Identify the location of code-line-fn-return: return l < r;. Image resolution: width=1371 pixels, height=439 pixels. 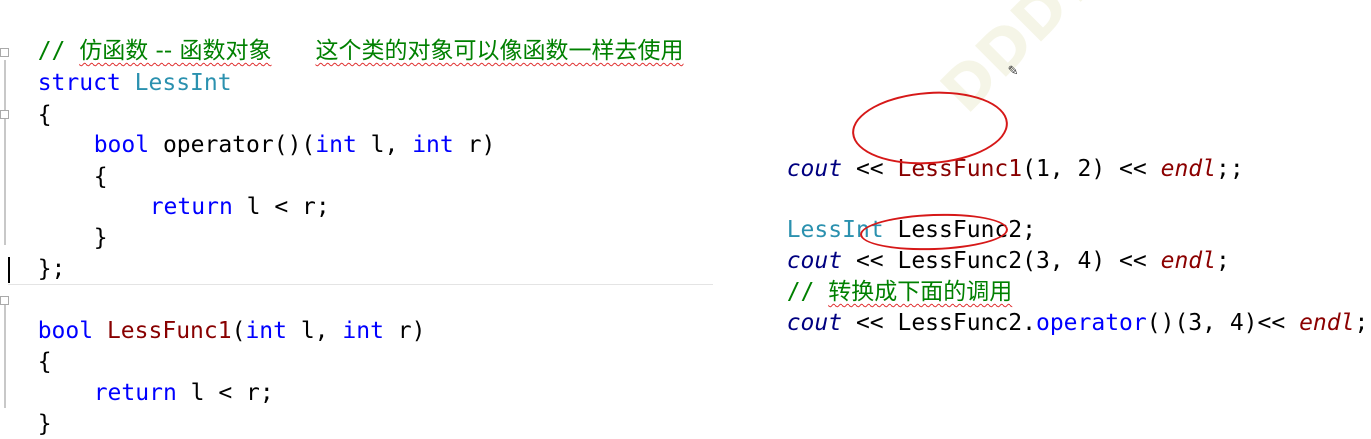
(170, 377).